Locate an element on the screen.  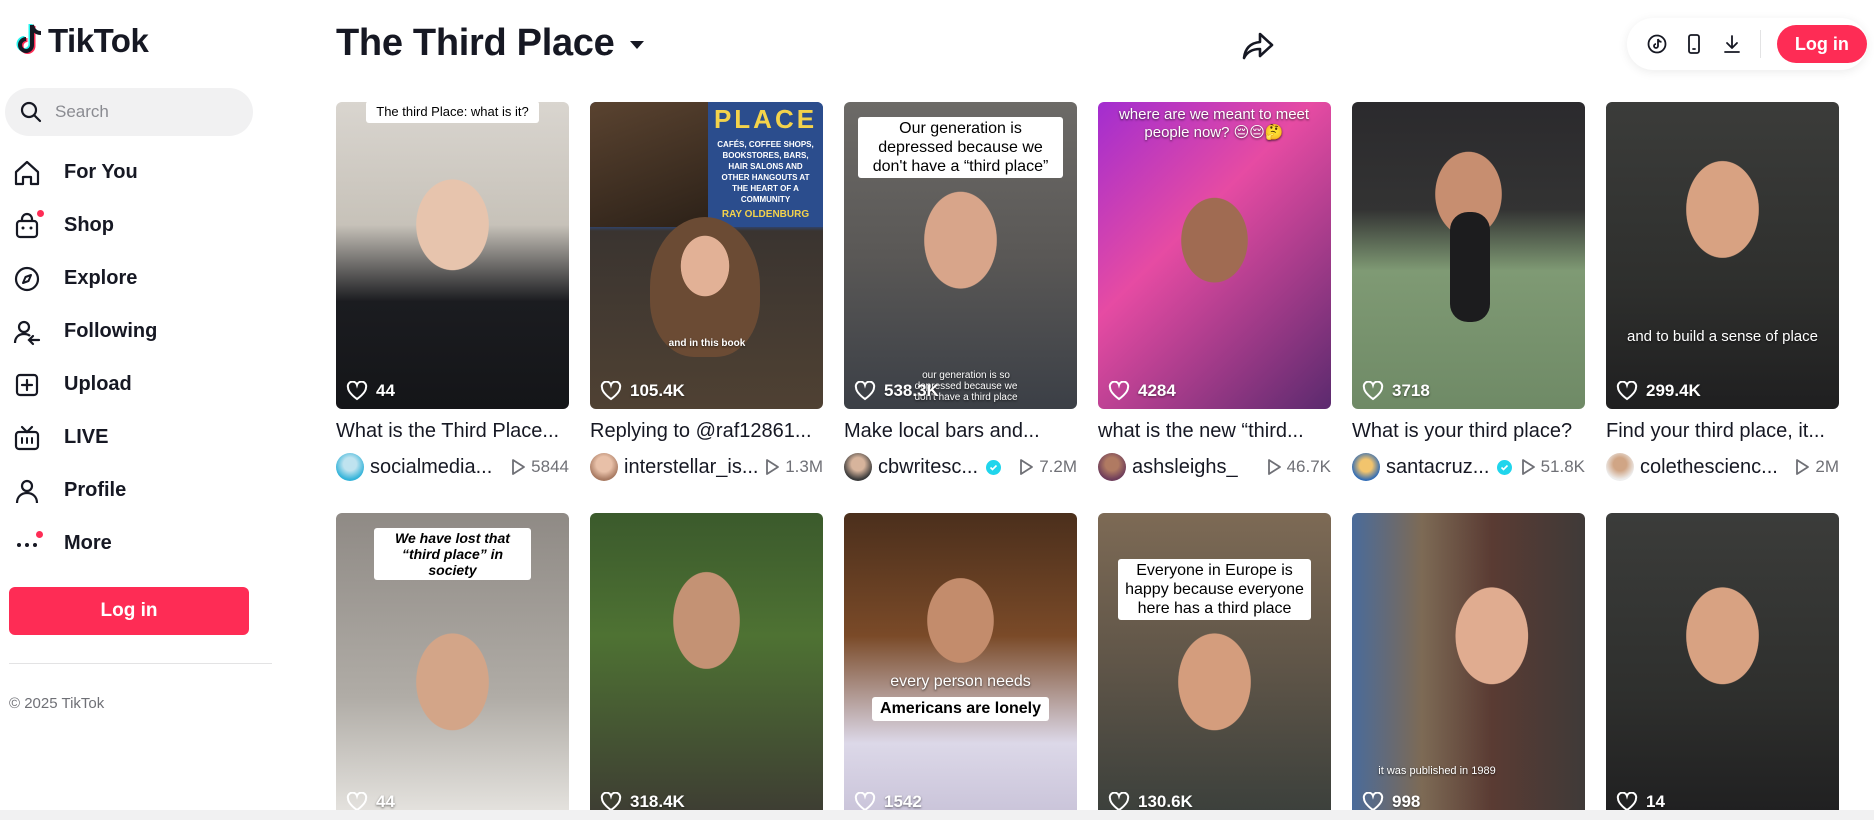
page-title: The Third Place is located at coordinates (492, 43).